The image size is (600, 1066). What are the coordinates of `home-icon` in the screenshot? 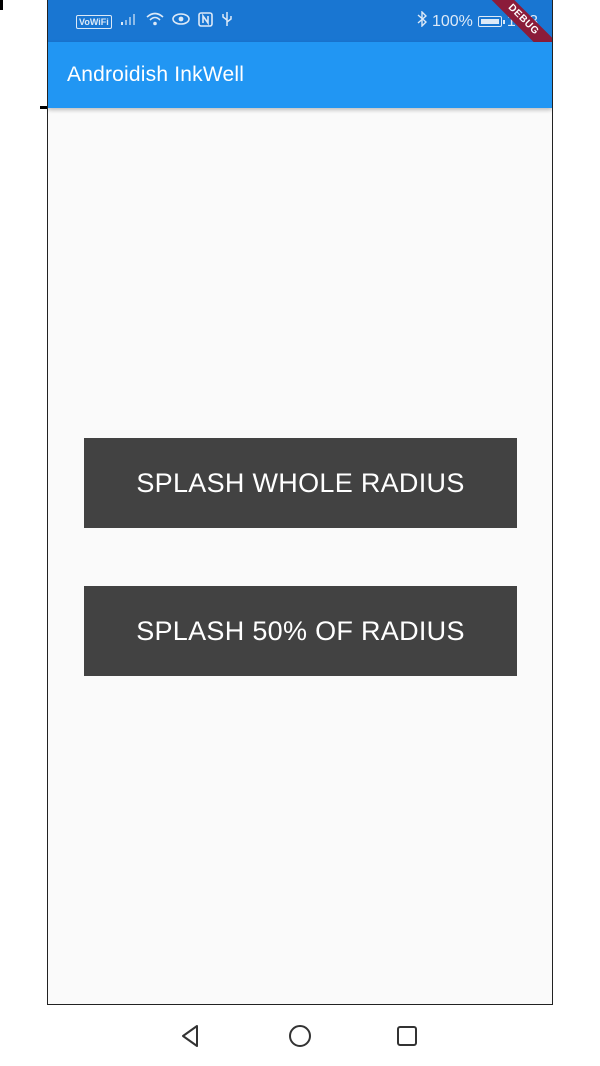 It's located at (300, 1036).